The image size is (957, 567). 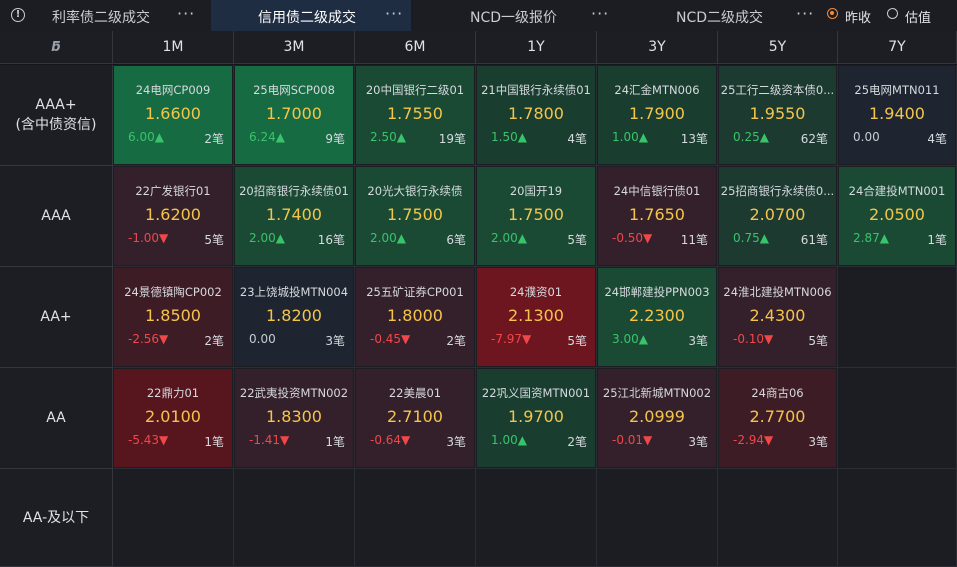 What do you see at coordinates (214, 240) in the screenshot?
I see `trade-count: 5笔` at bounding box center [214, 240].